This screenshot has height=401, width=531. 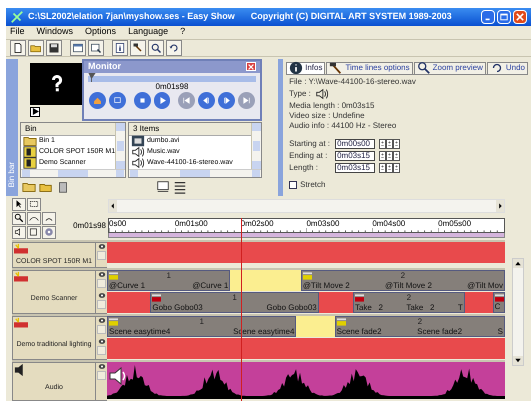 I want to click on tab: Zoom preview, so click(x=450, y=68).